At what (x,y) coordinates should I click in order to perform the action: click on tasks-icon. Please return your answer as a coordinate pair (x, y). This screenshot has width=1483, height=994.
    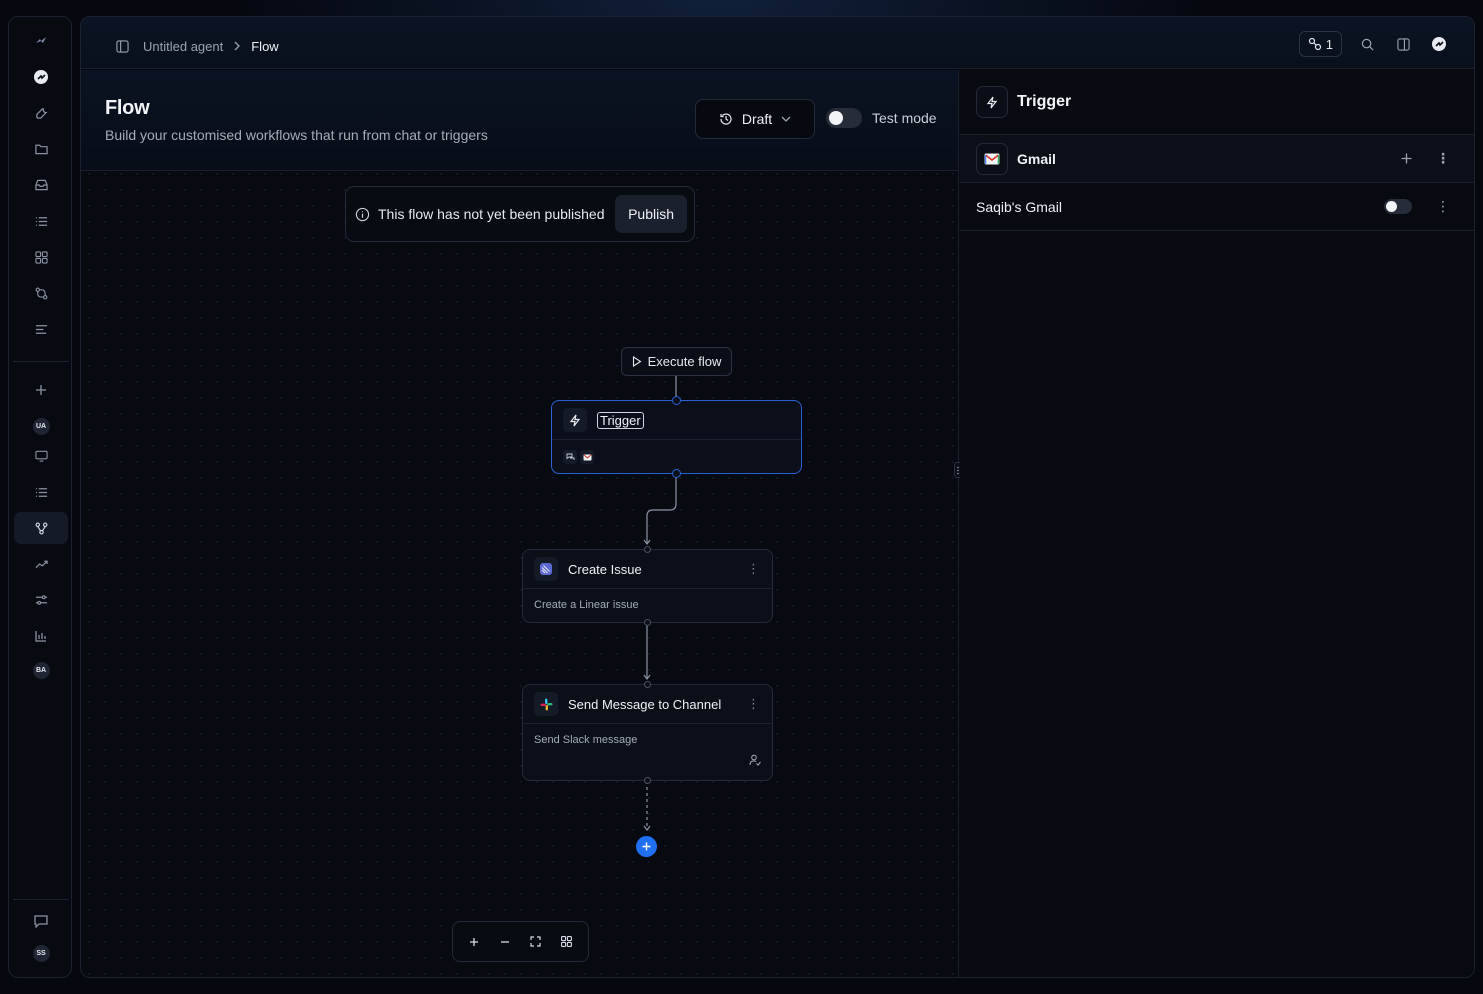
    Looking at the image, I should click on (41, 492).